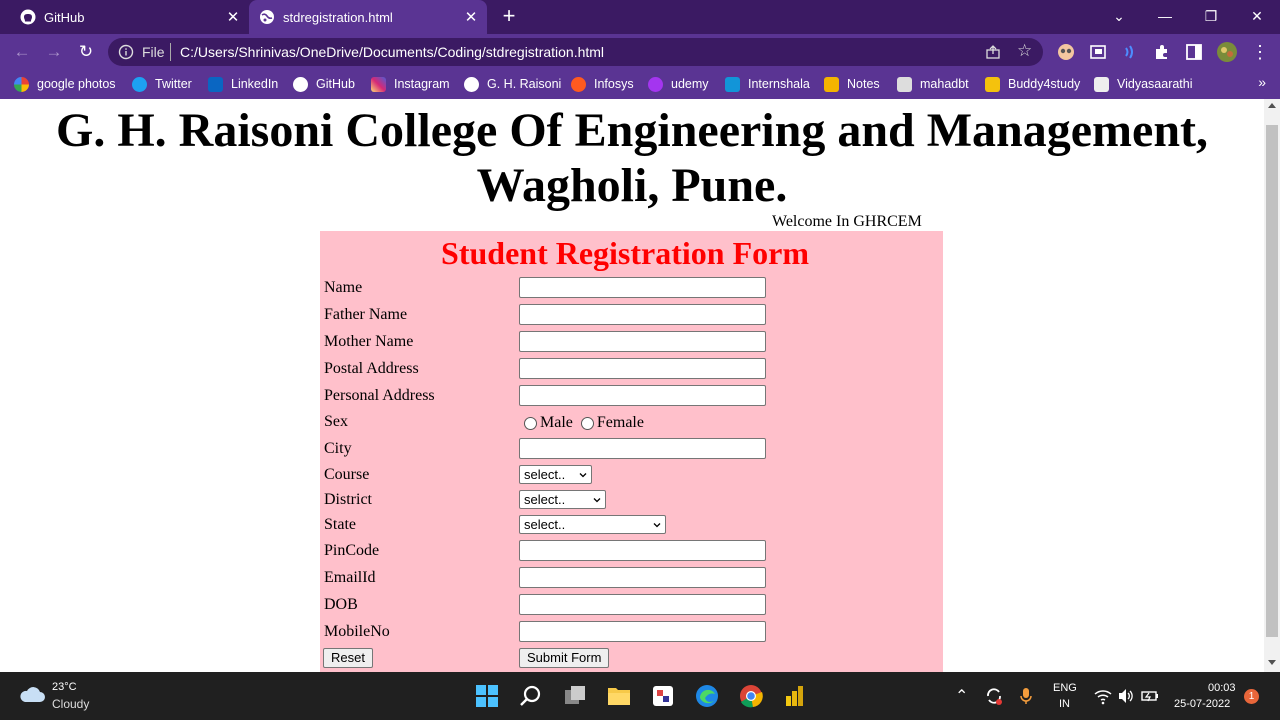 This screenshot has width=1280, height=720. I want to click on chrome-icon, so click(751, 696).